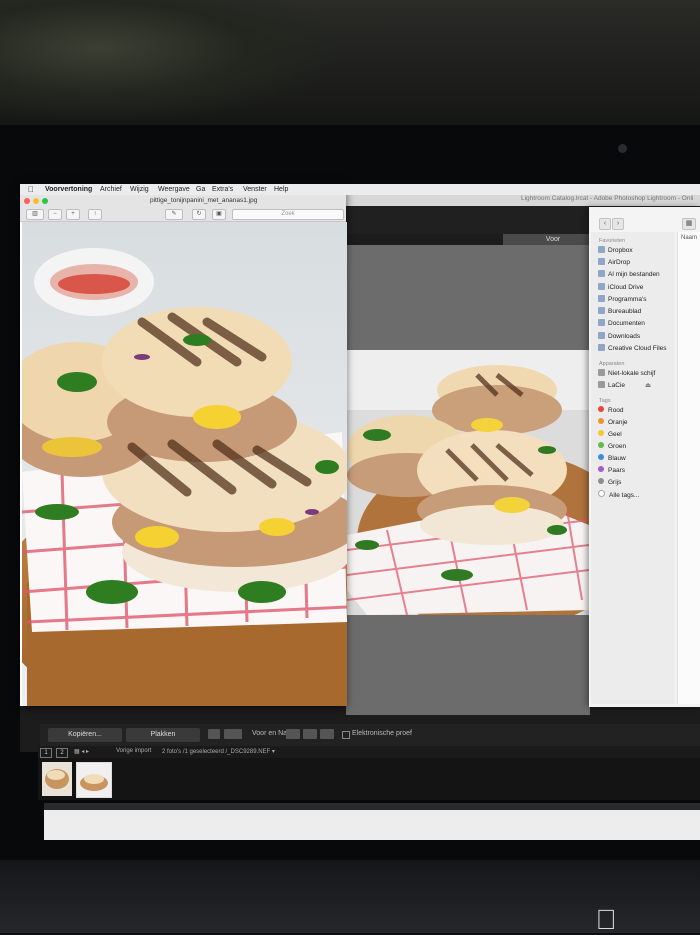 The image size is (700, 935). Describe the element at coordinates (45, 201) in the screenshot. I see `zoom-window-icon` at that location.